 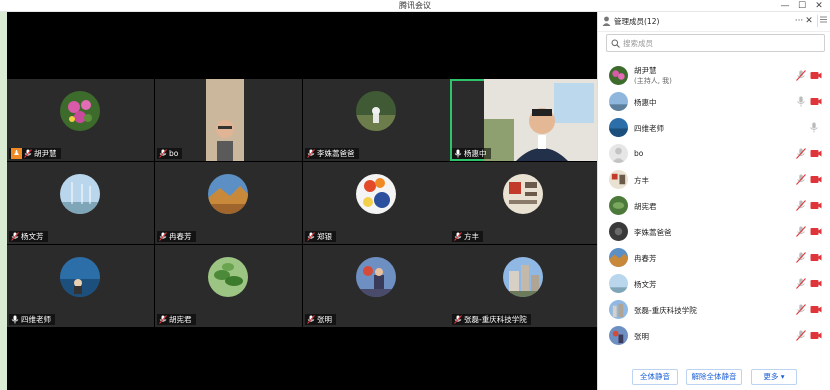 I want to click on host-badge-icon: ♟, so click(x=16, y=153).